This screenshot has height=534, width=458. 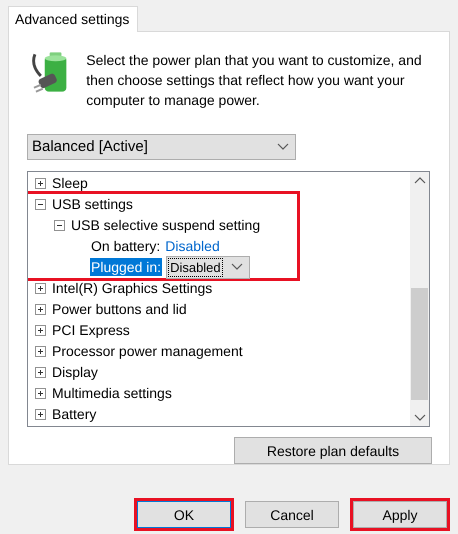 I want to click on tree-item: Processor power management, so click(x=147, y=351).